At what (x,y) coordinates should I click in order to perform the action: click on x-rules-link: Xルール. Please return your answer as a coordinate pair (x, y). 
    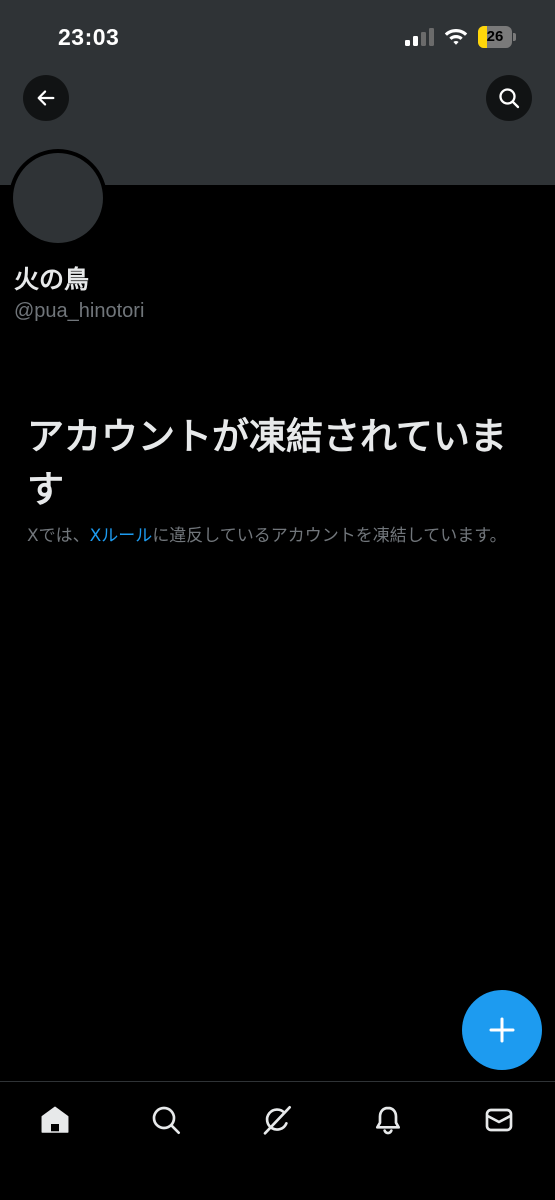
    Looking at the image, I should click on (121, 536).